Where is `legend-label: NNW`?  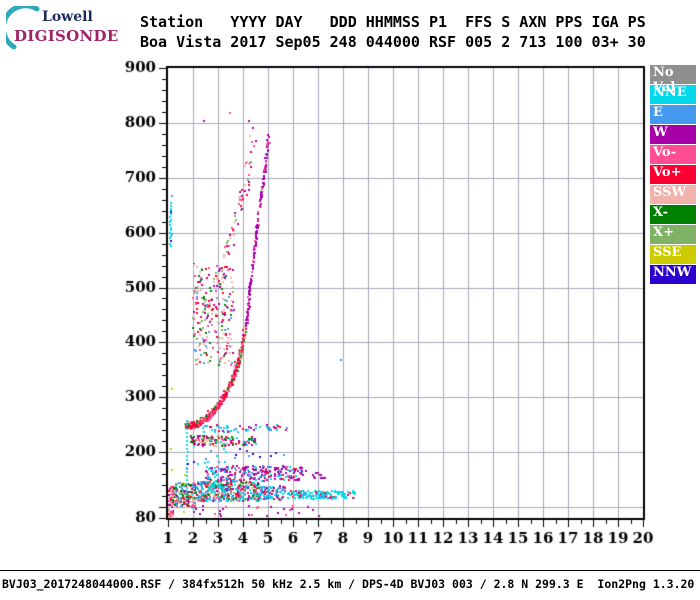 legend-label: NNW is located at coordinates (672, 272).